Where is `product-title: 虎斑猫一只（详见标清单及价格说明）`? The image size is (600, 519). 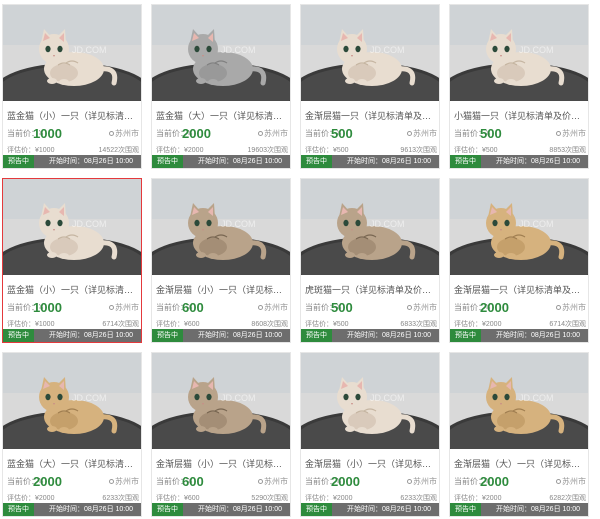 product-title: 虎斑猫一只（详见标清单及价格说明） is located at coordinates (371, 289).